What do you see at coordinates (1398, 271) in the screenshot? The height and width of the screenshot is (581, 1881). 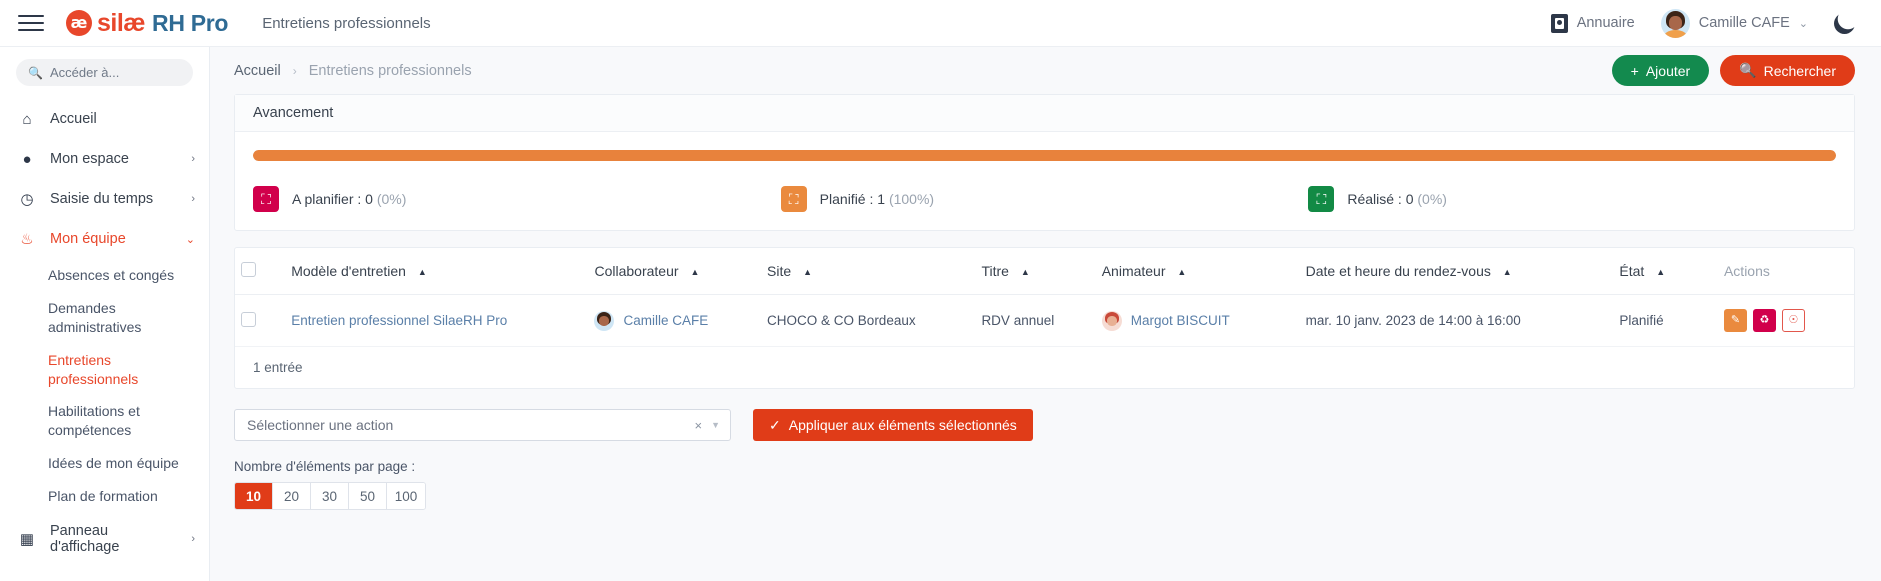 I see `col-label: Date et heure du rendez-vous` at bounding box center [1398, 271].